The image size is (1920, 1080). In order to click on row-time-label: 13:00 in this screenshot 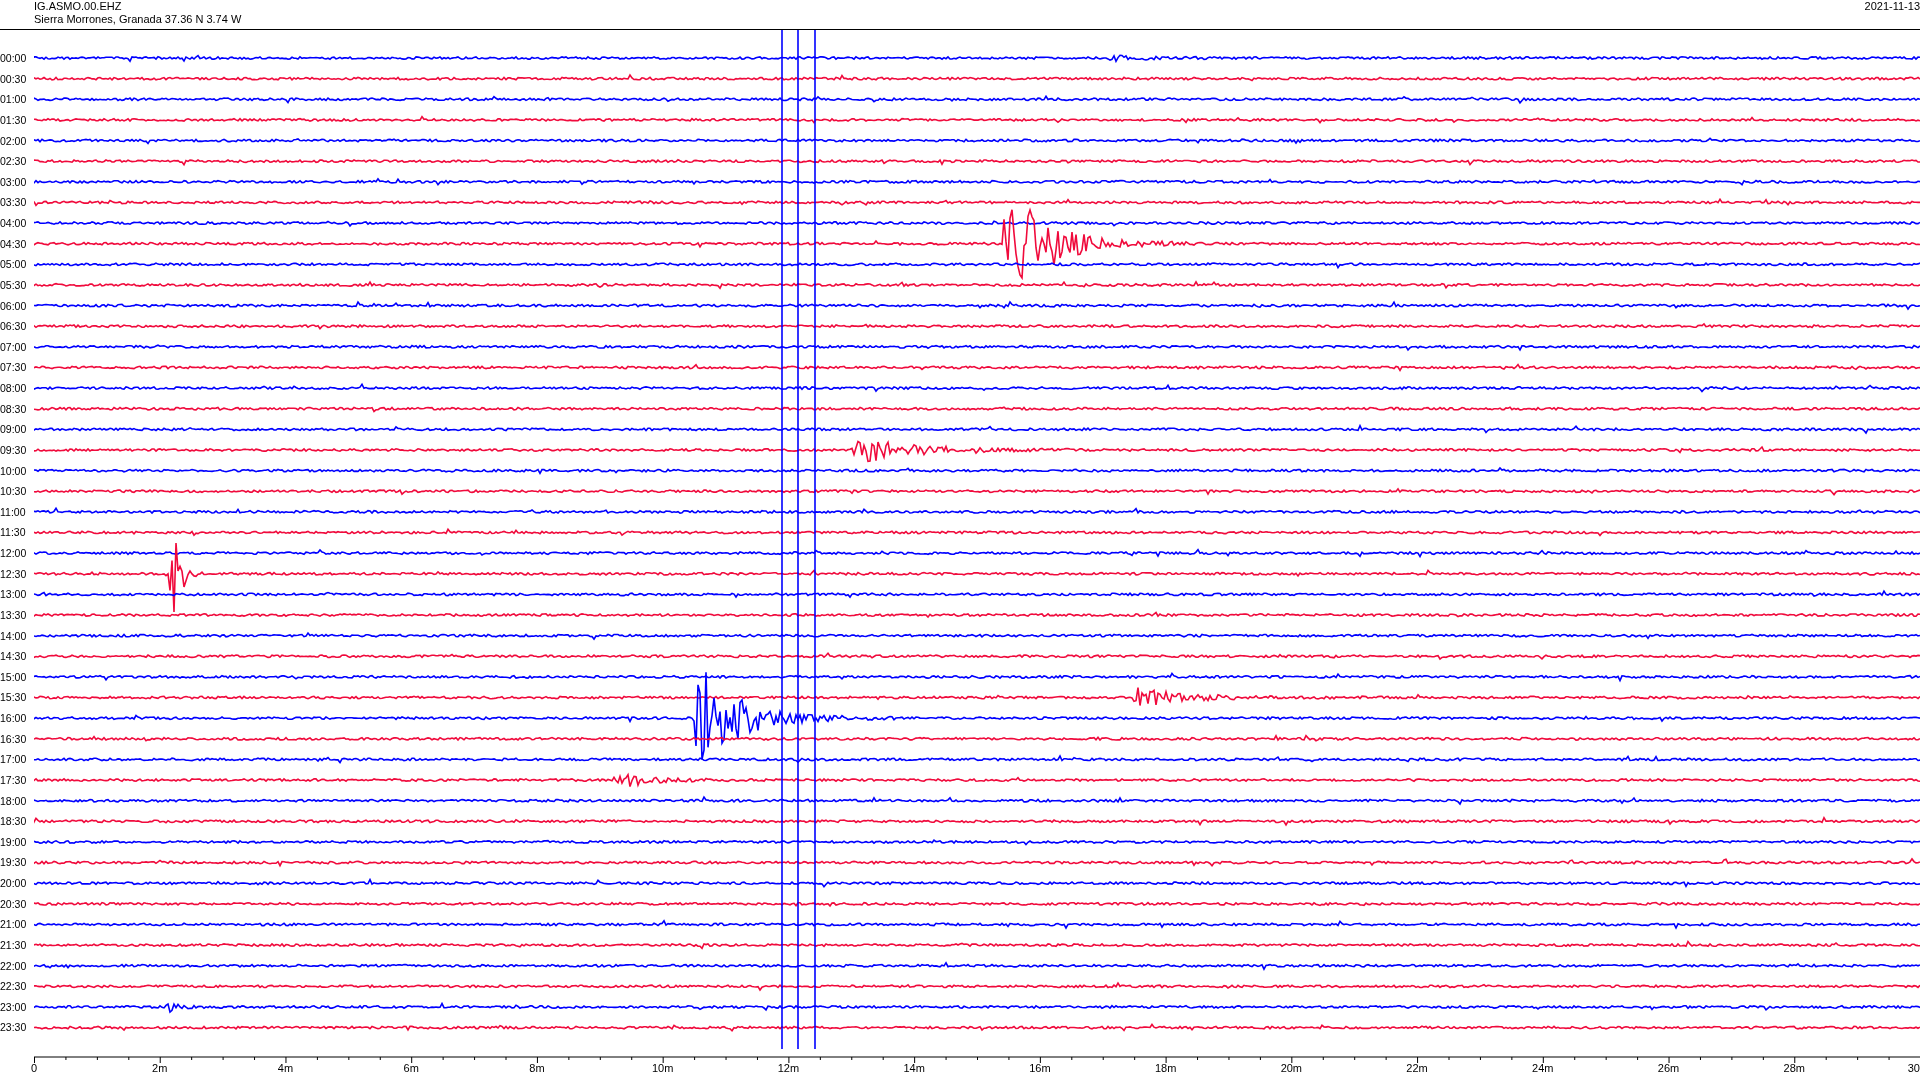, I will do `click(14, 595)`.